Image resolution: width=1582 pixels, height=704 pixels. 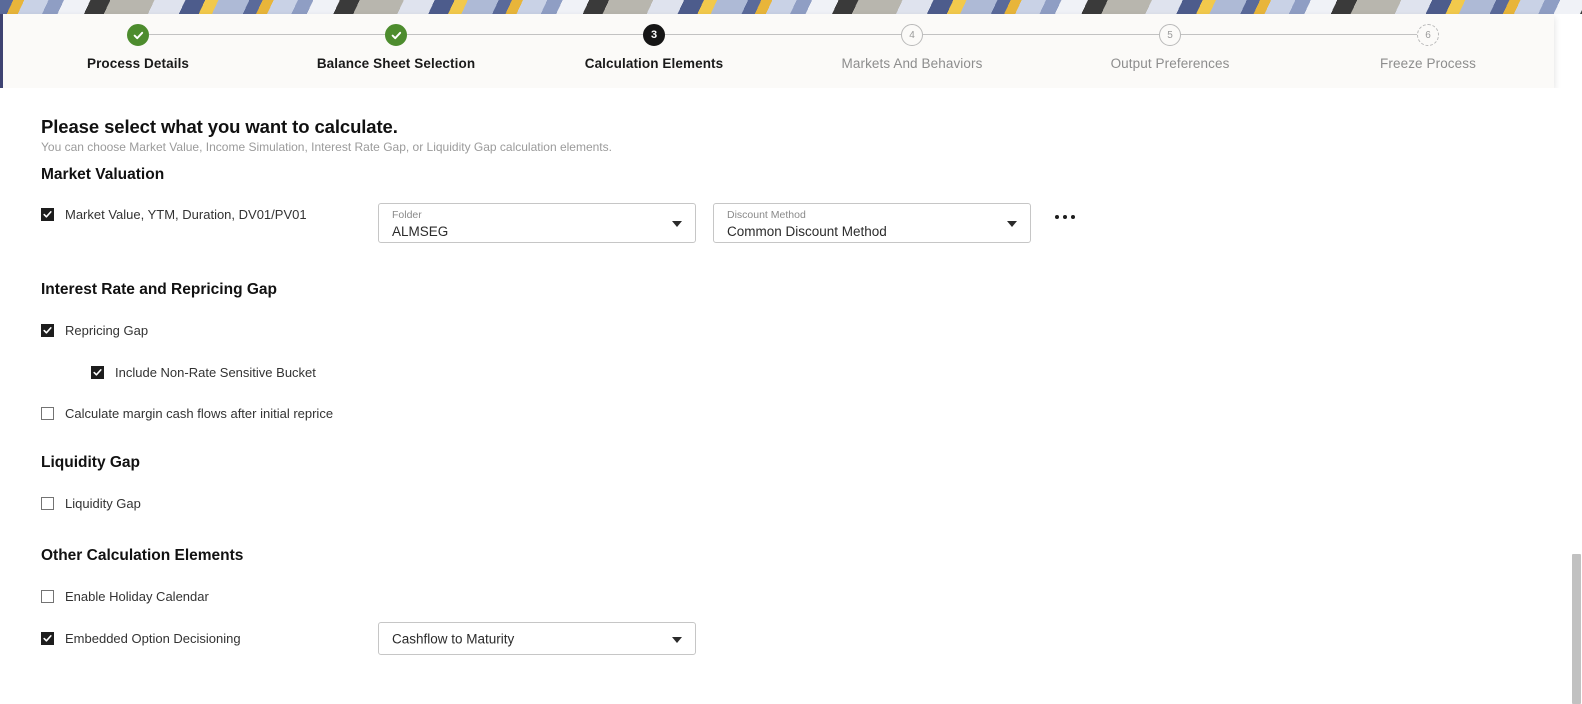 I want to click on checkbox-calculate-margin-cash-flows, so click(x=47, y=413).